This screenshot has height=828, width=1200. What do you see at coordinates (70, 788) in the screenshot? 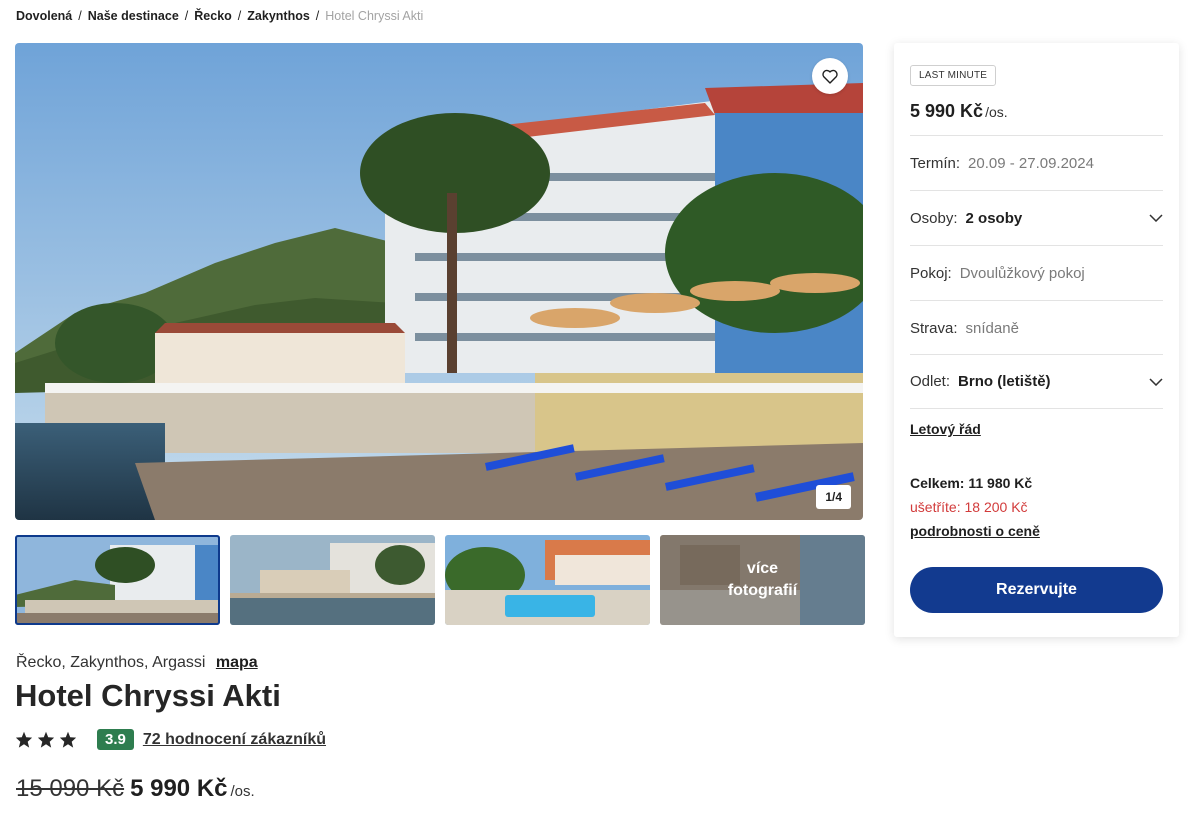
I see `old-price: 15 090 Kč` at bounding box center [70, 788].